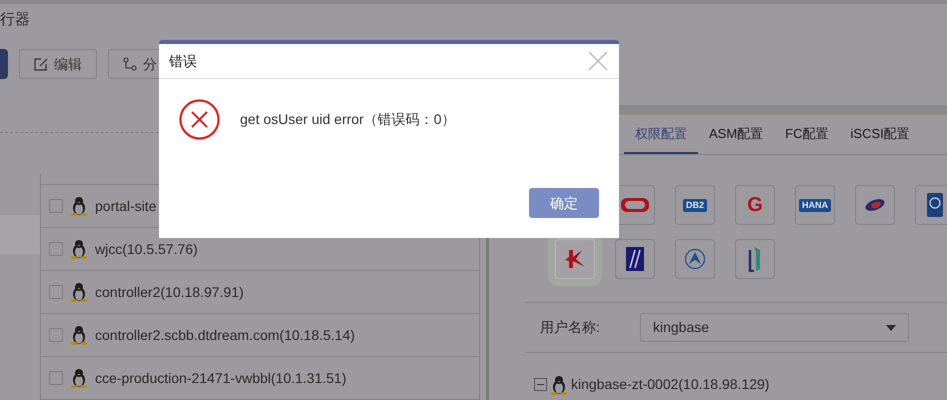  I want to click on k-logo-icon, so click(575, 259).